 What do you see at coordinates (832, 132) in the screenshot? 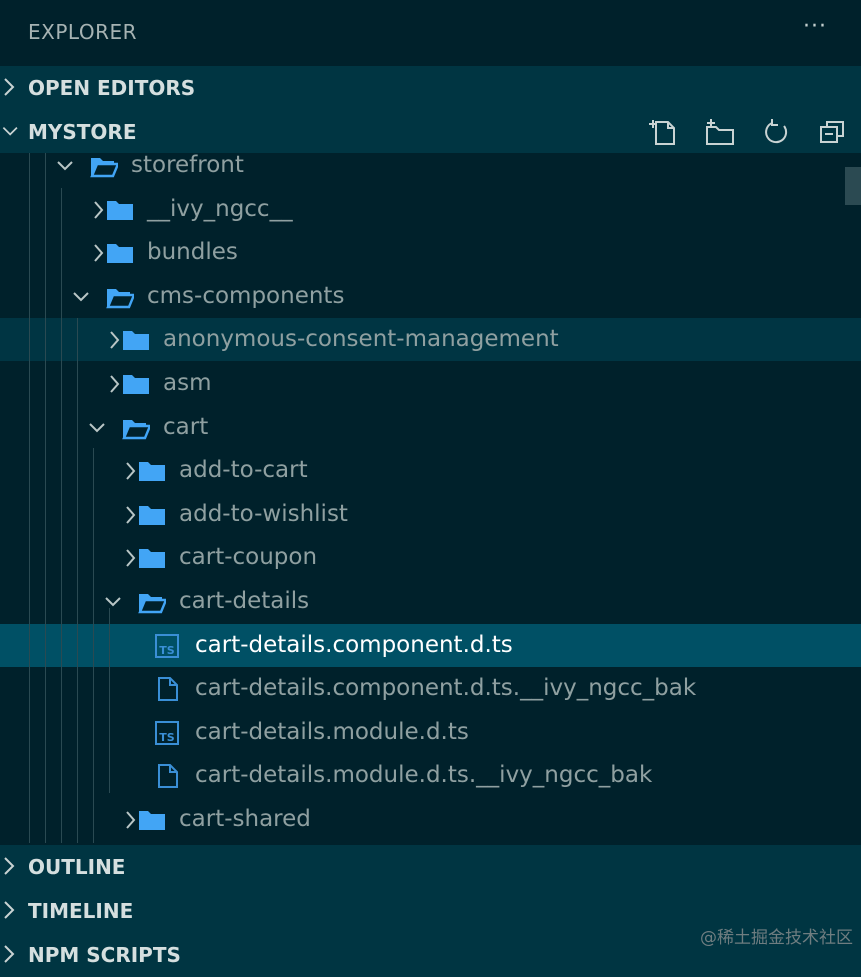
I see `collapse-all-icon` at bounding box center [832, 132].